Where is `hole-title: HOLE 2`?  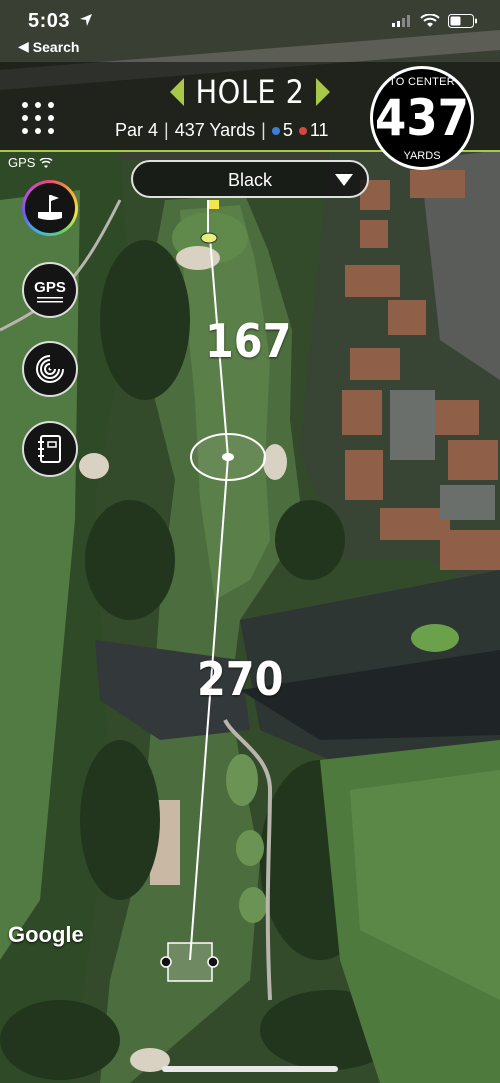 hole-title: HOLE 2 is located at coordinates (250, 92).